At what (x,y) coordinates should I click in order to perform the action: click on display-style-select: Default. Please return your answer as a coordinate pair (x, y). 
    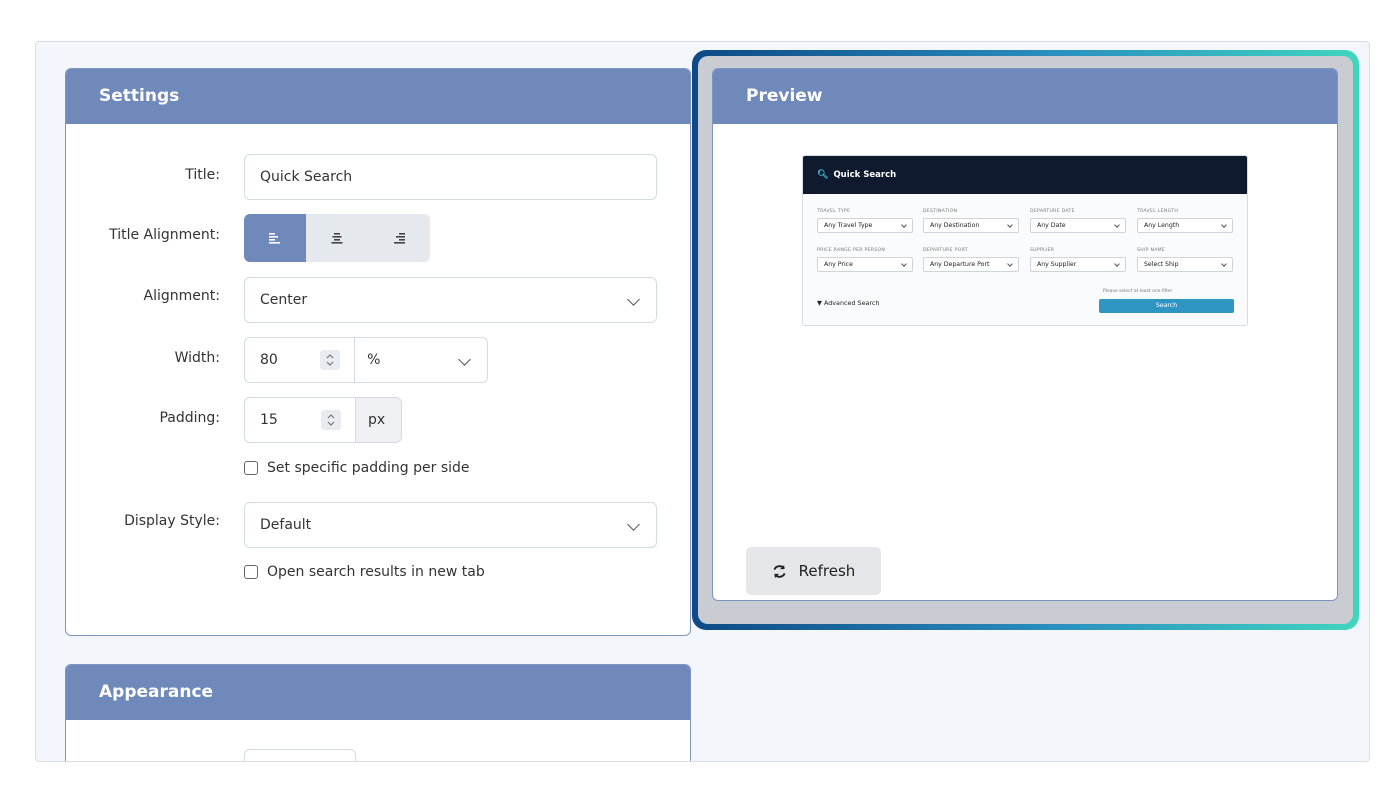
    Looking at the image, I should click on (450, 525).